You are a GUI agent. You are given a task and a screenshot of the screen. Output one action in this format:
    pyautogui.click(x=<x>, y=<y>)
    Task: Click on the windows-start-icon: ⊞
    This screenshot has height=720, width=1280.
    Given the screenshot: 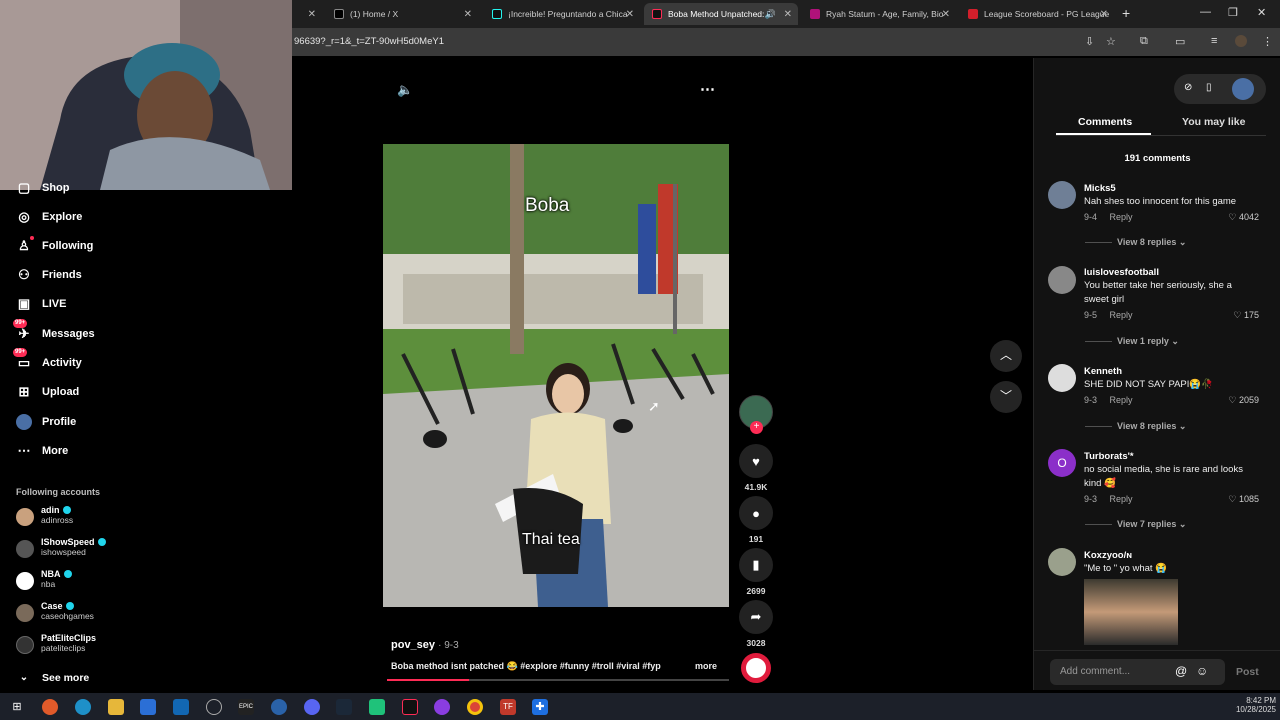 What is the action you would take?
    pyautogui.click(x=17, y=707)
    